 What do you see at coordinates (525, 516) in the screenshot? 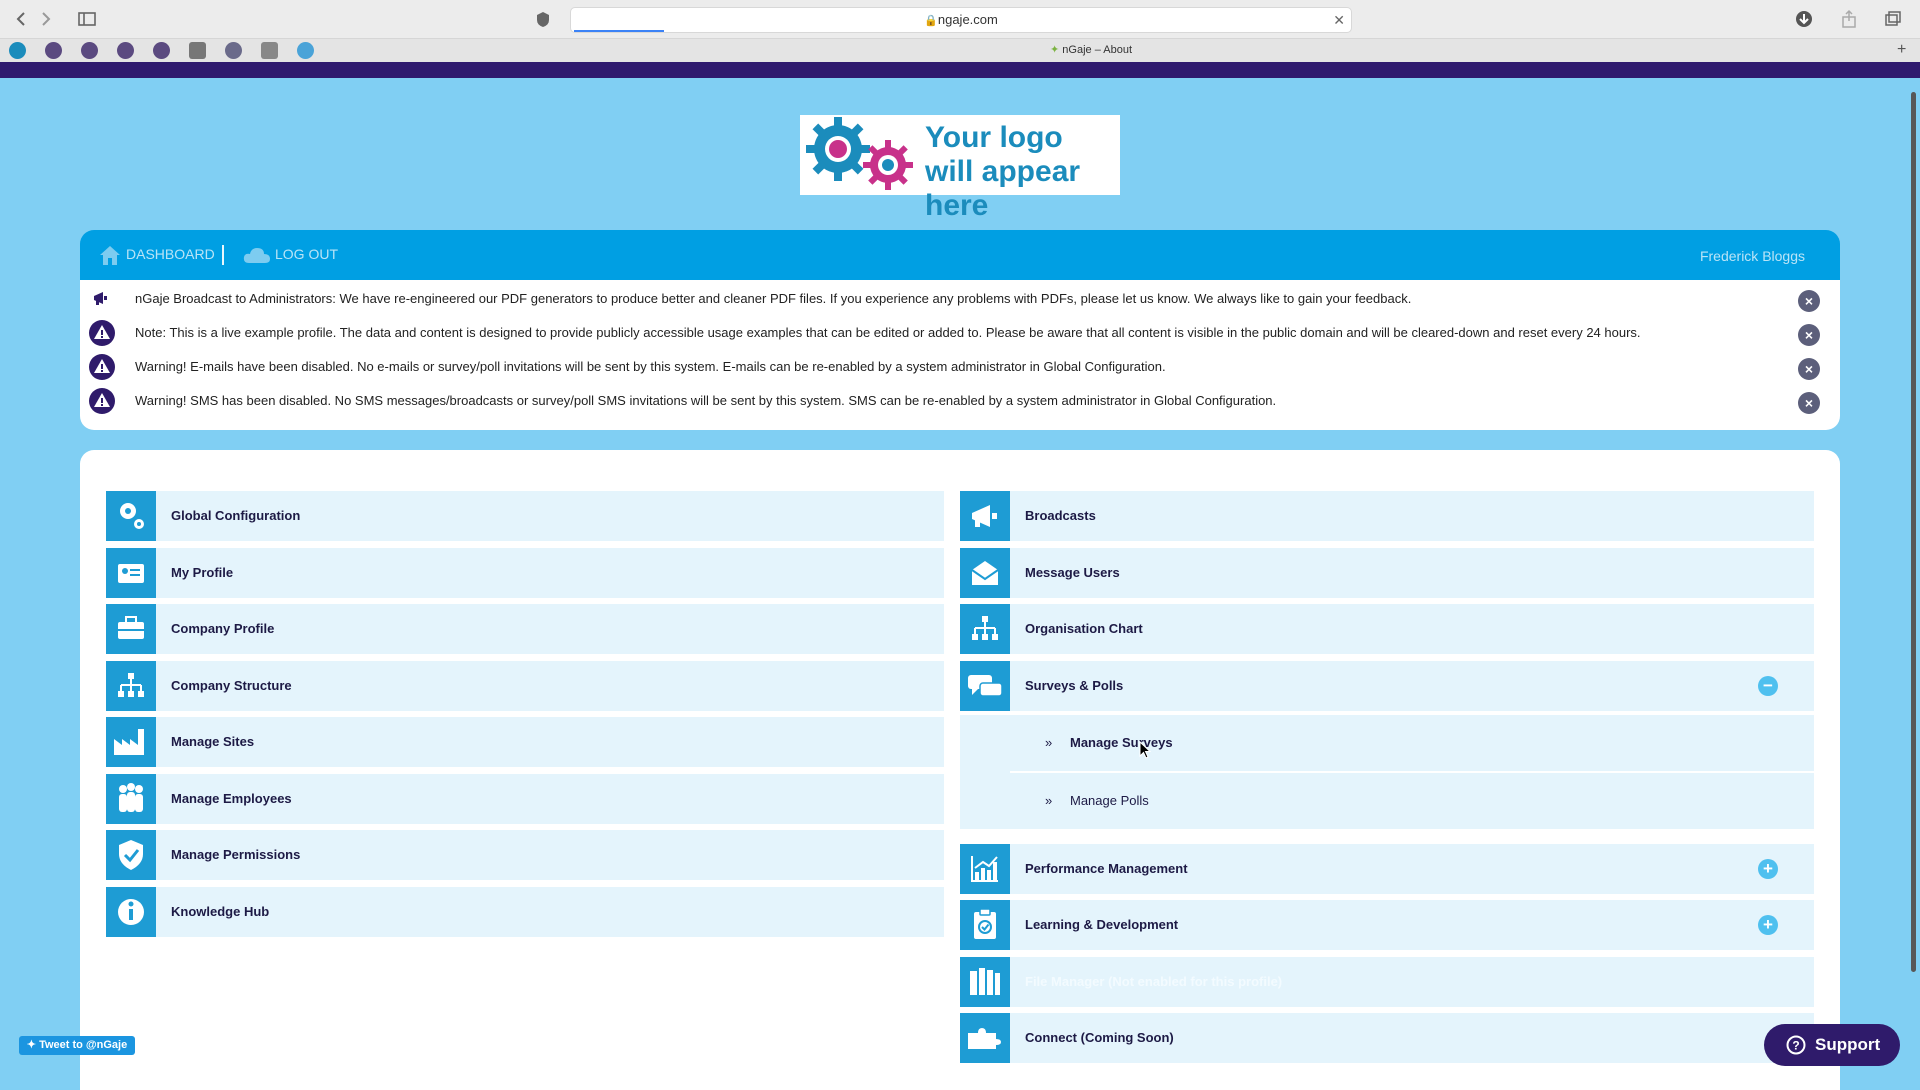
I see `menu-global-configuration: Global Configuration` at bounding box center [525, 516].